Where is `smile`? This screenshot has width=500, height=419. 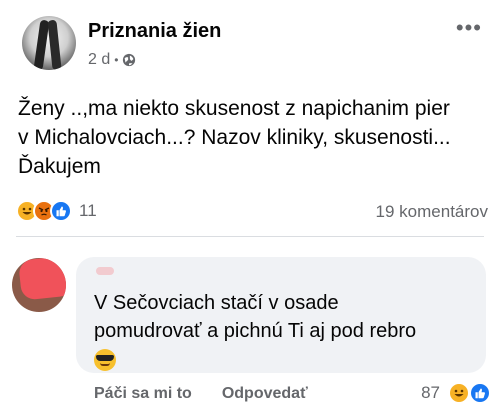
smile is located at coordinates (105, 364).